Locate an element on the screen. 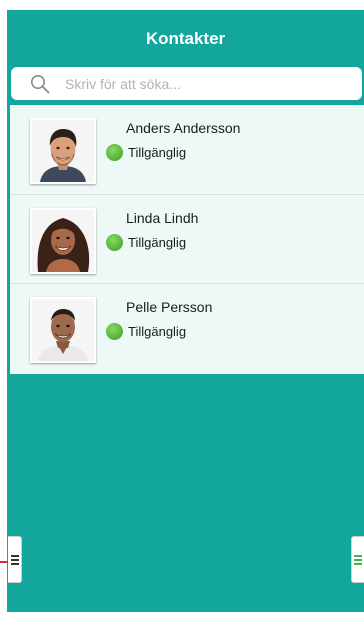 Image resolution: width=364 pixels, height=622 pixels. right-menu-handle is located at coordinates (357, 559).